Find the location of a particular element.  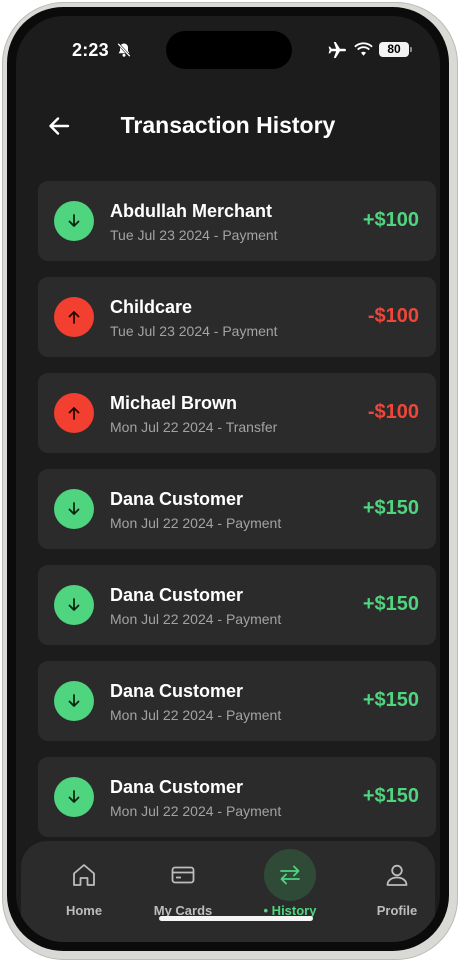

page-title: Transaction History is located at coordinates (228, 125).